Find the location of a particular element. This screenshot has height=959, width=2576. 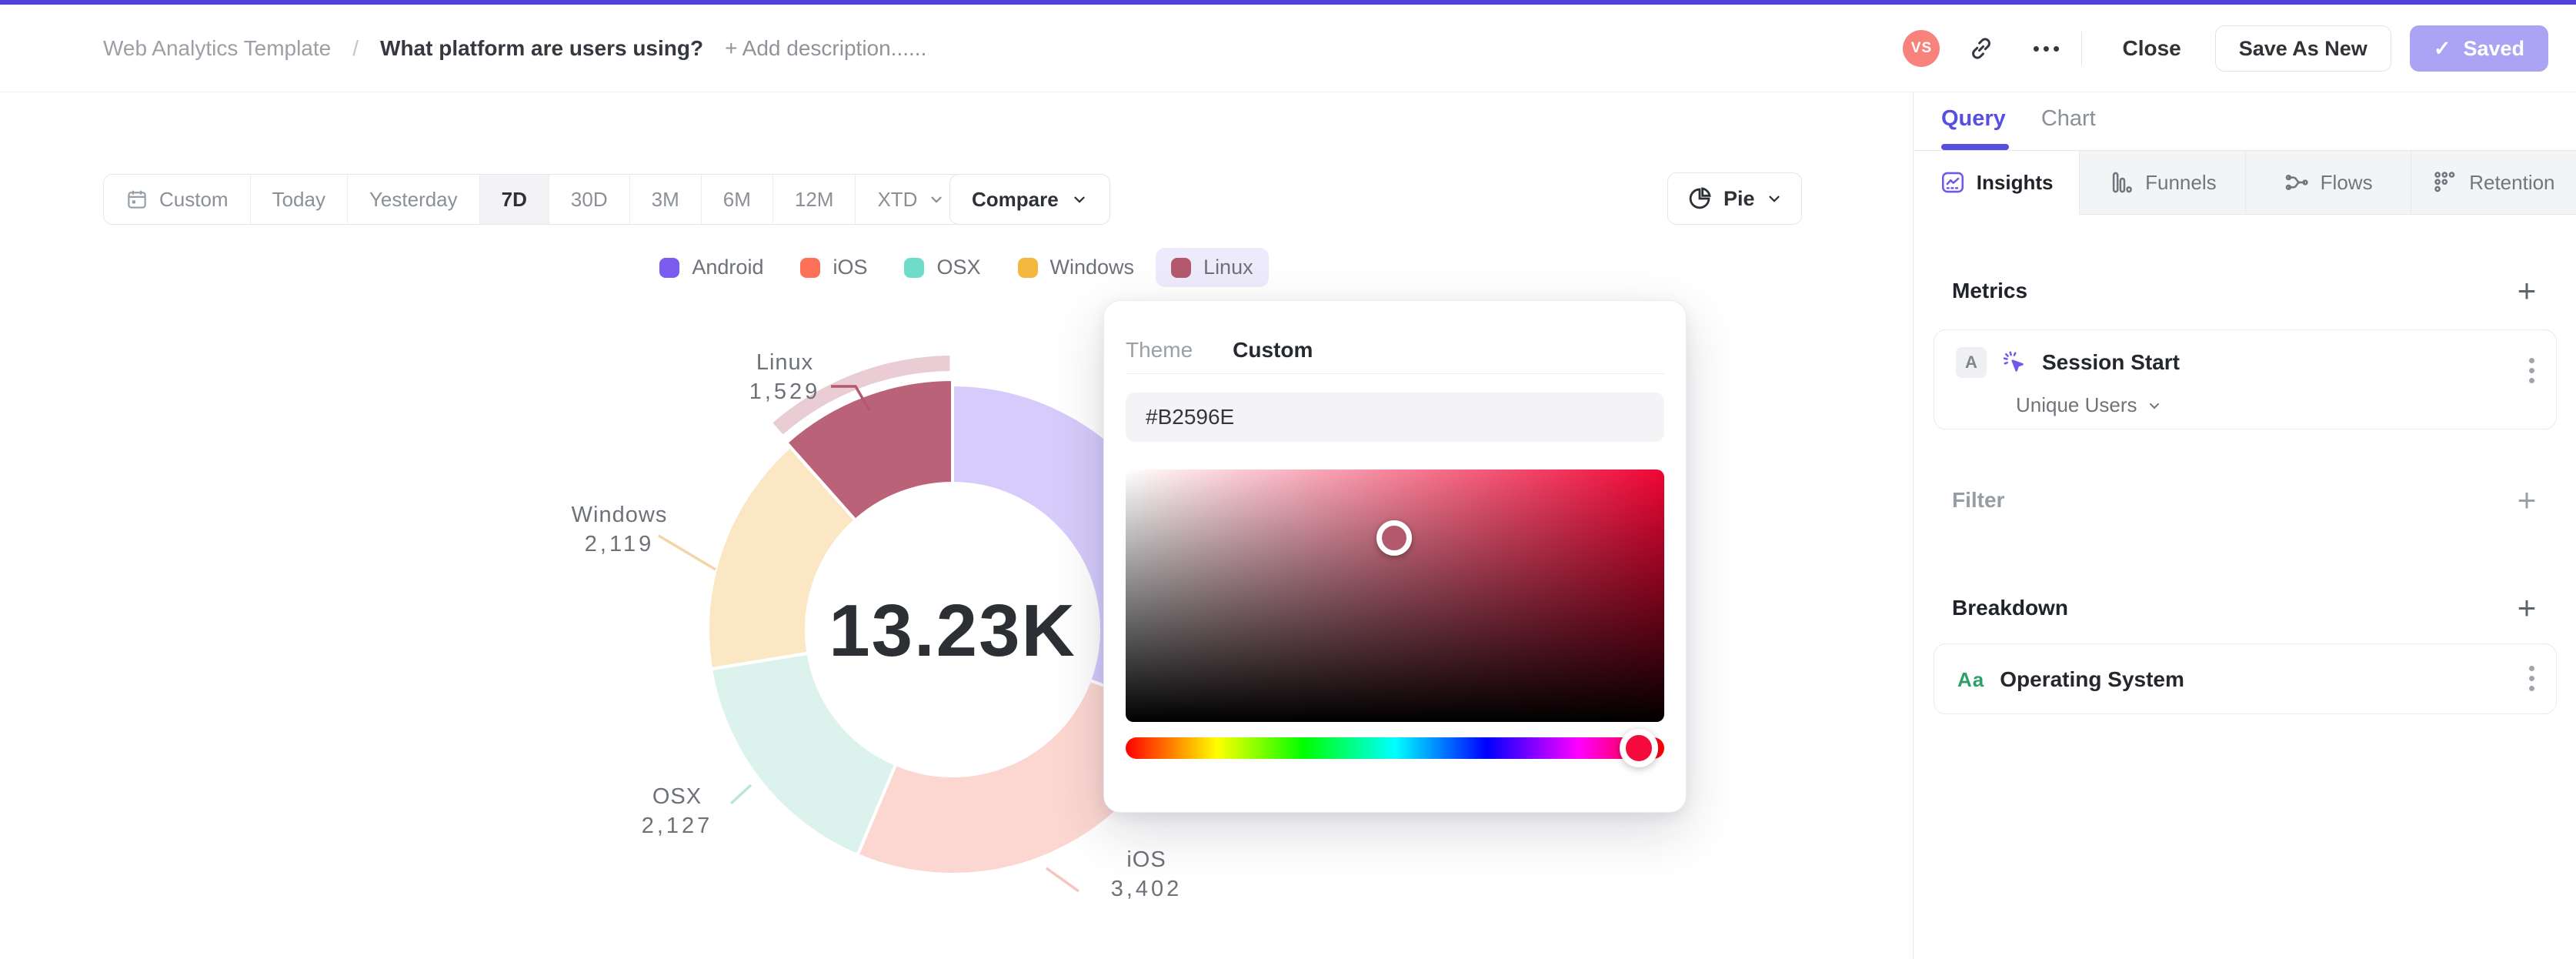

metric-aggregation-dropdown: Unique Users is located at coordinates (2089, 405).